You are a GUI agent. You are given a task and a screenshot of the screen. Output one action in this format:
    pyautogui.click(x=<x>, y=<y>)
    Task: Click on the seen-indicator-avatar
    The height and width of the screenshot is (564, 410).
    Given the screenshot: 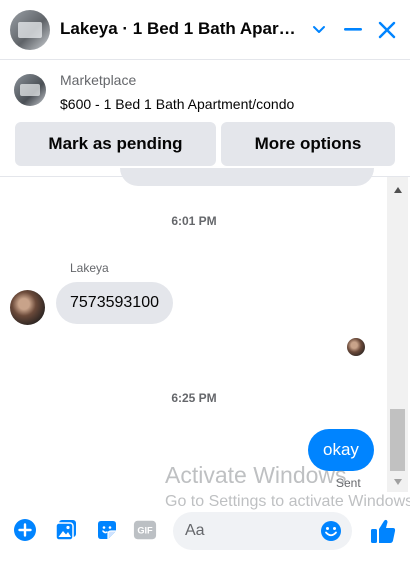 What is the action you would take?
    pyautogui.click(x=356, y=347)
    